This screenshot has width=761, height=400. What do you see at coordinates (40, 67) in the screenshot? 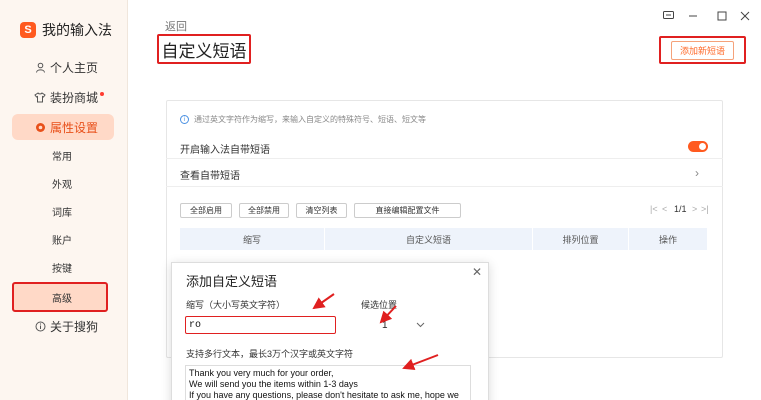
I see `user-icon` at bounding box center [40, 67].